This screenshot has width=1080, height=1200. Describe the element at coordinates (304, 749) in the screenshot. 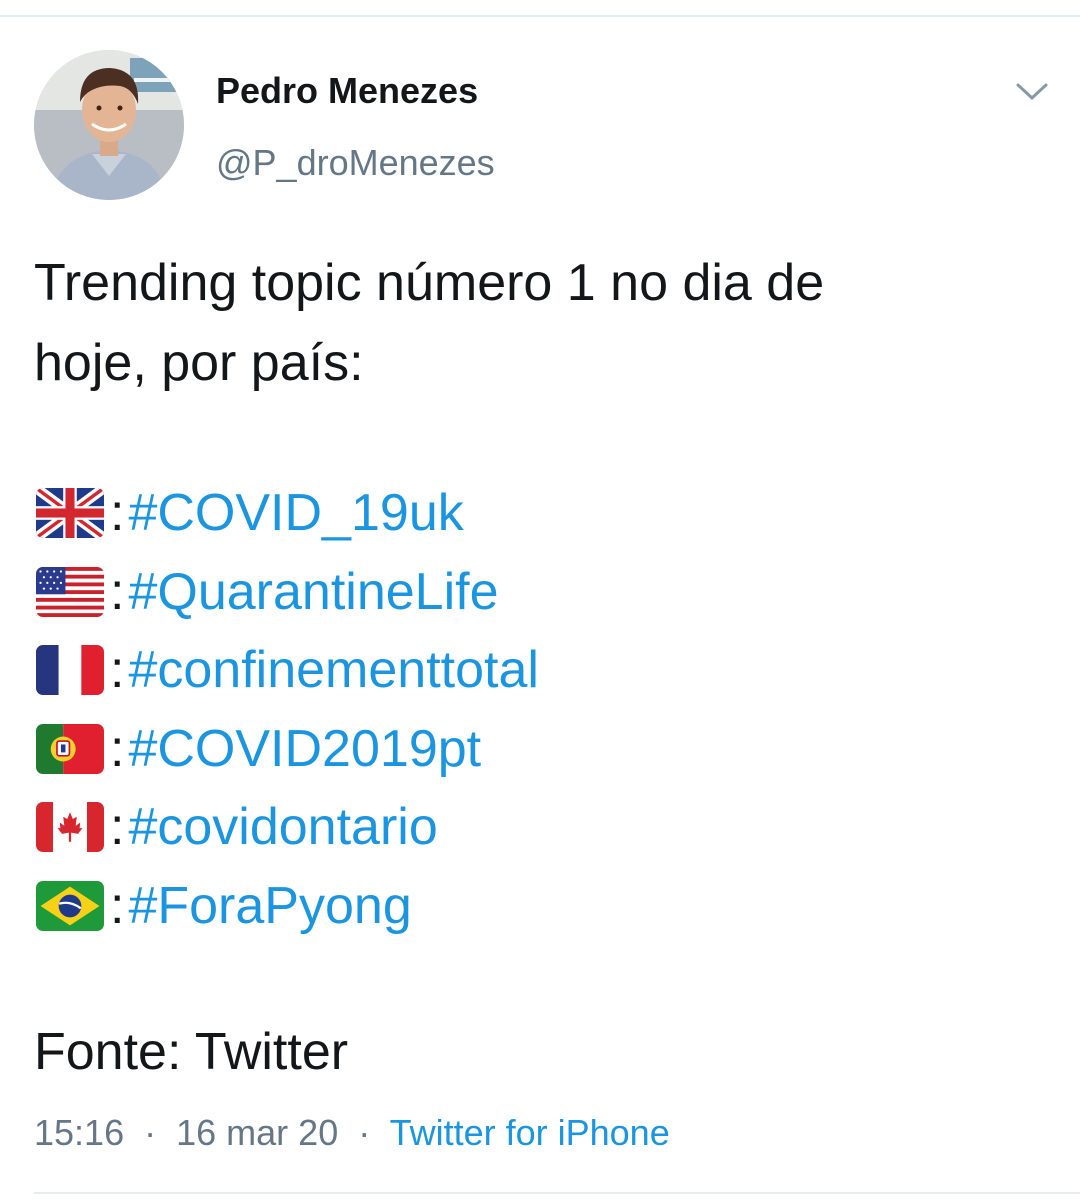

I see `hashtag-link: #COVID2019pt` at that location.